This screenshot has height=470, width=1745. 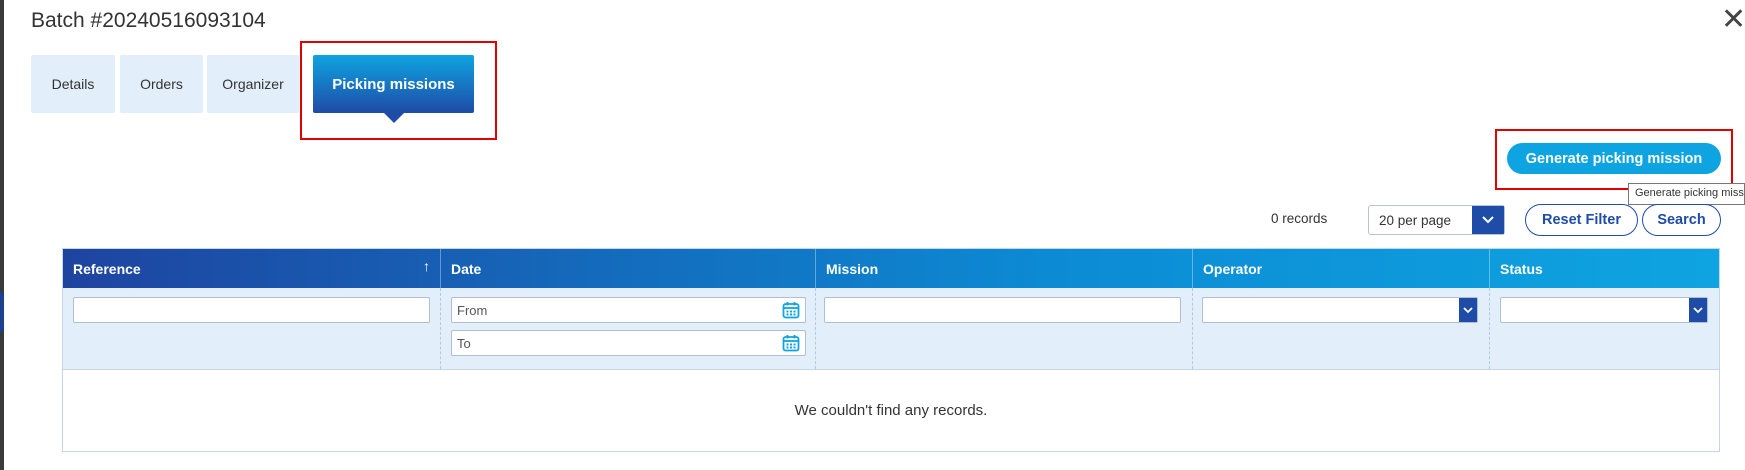 What do you see at coordinates (891, 410) in the screenshot?
I see `empty-state-message: We couldn't find any records.` at bounding box center [891, 410].